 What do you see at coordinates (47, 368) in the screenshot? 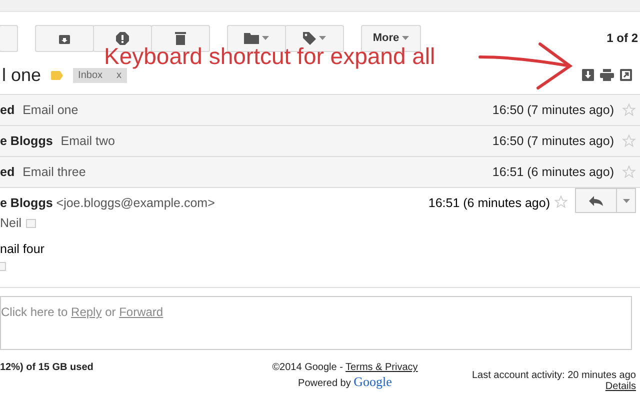
I see `storage-usage: 12%) of 15 GB used` at bounding box center [47, 368].